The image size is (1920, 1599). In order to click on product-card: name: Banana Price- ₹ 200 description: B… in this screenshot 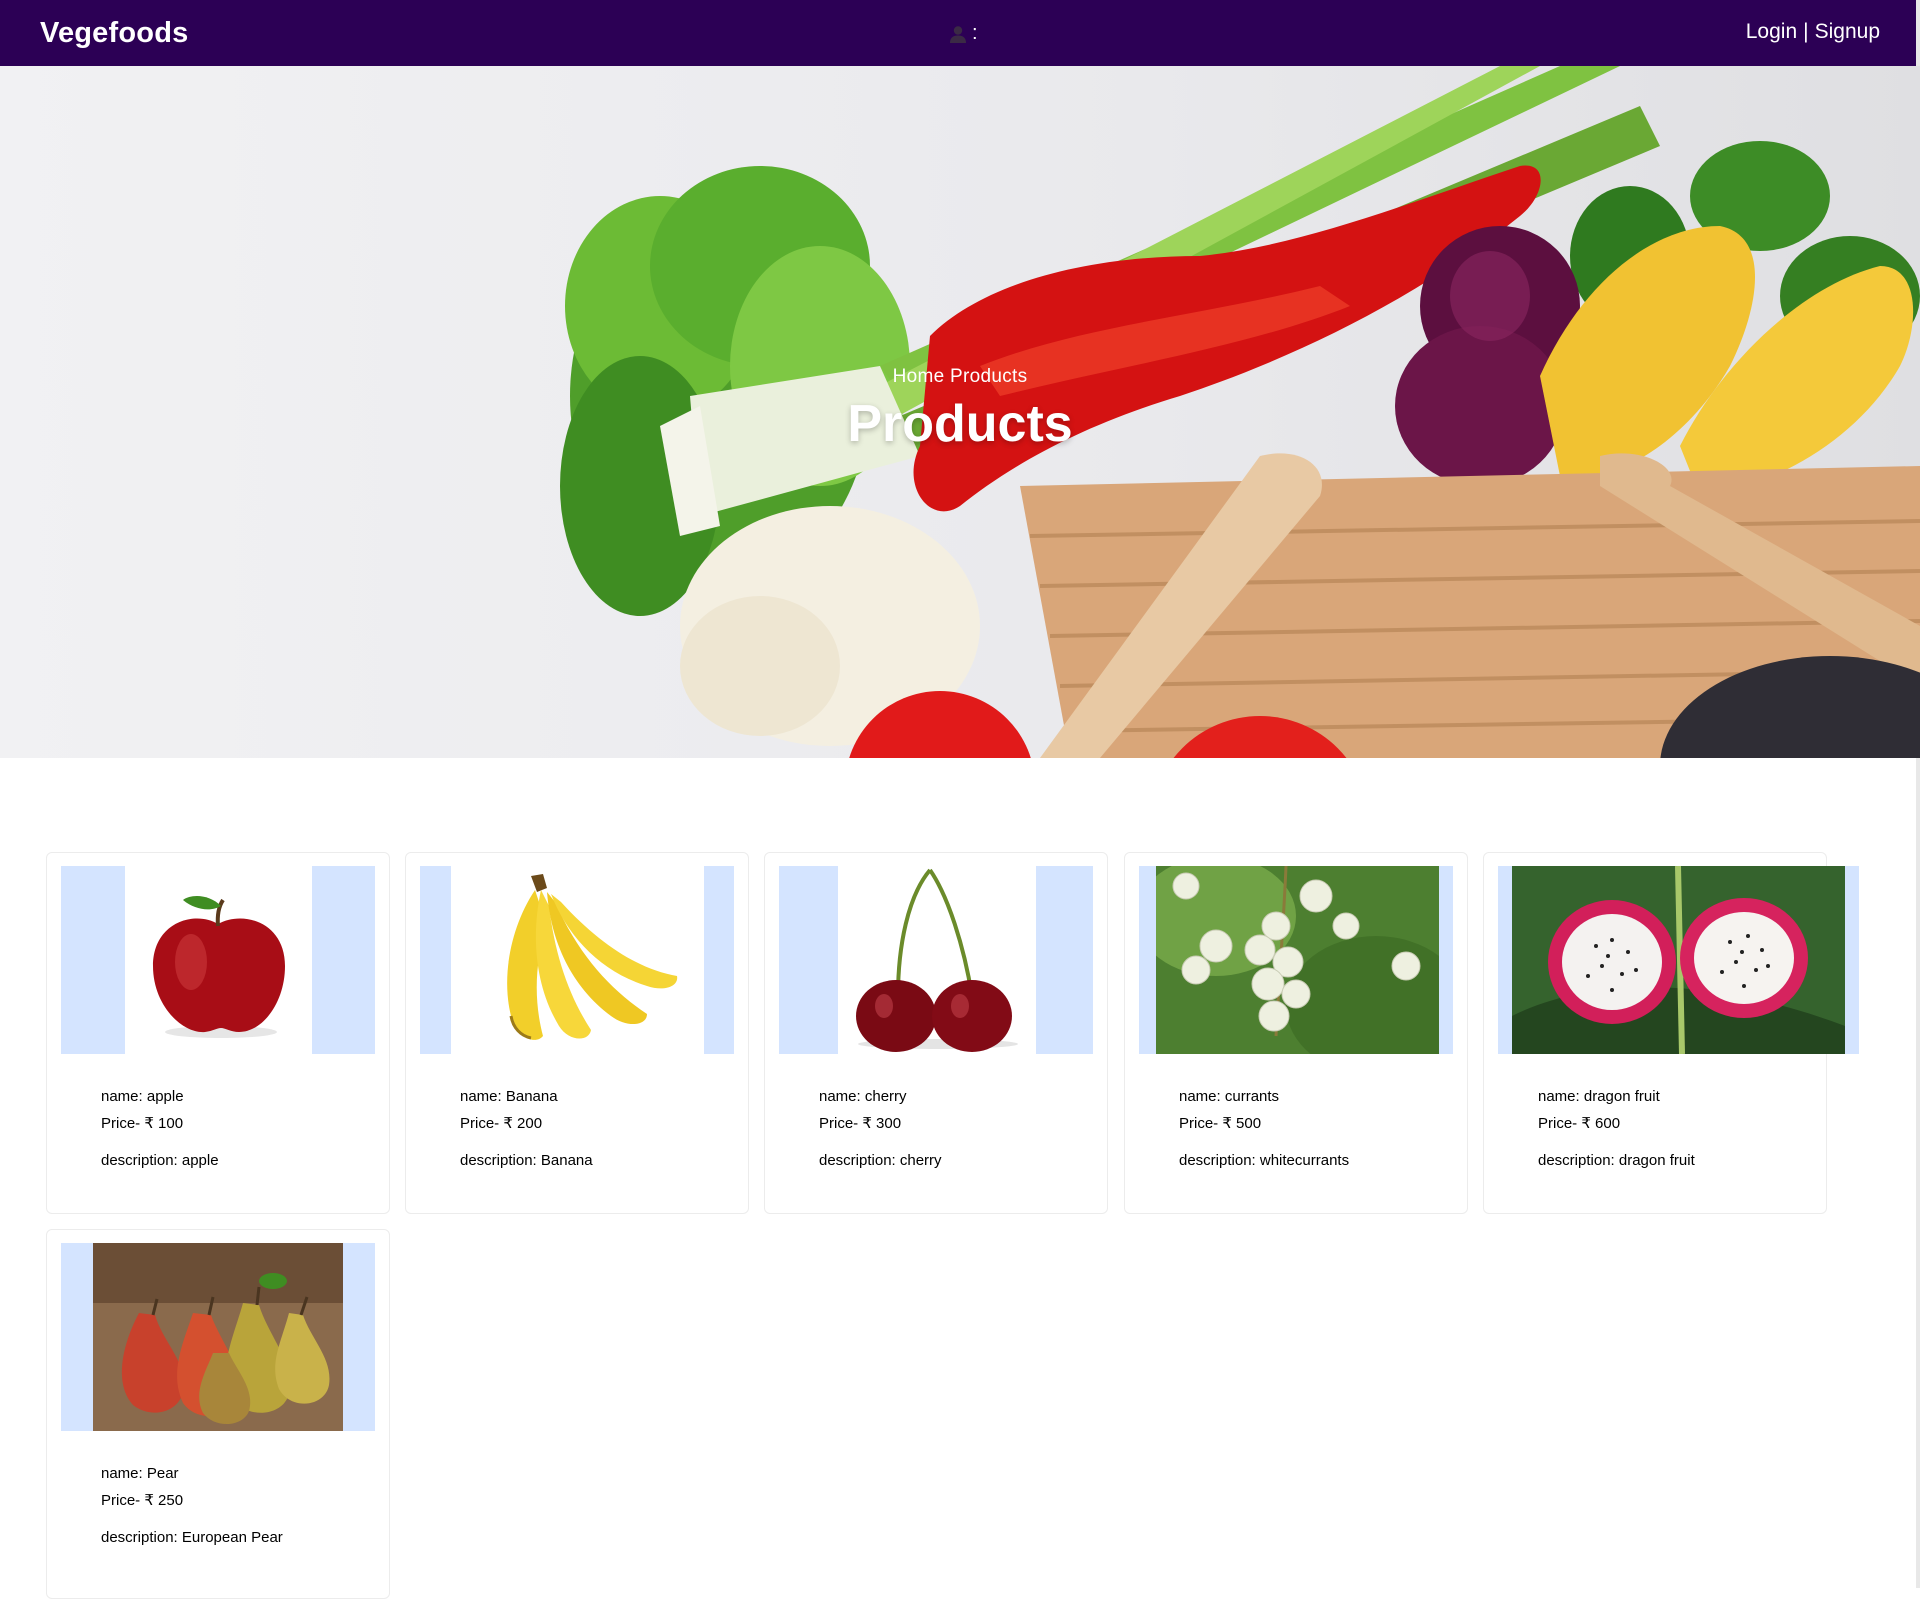, I will do `click(577, 1033)`.